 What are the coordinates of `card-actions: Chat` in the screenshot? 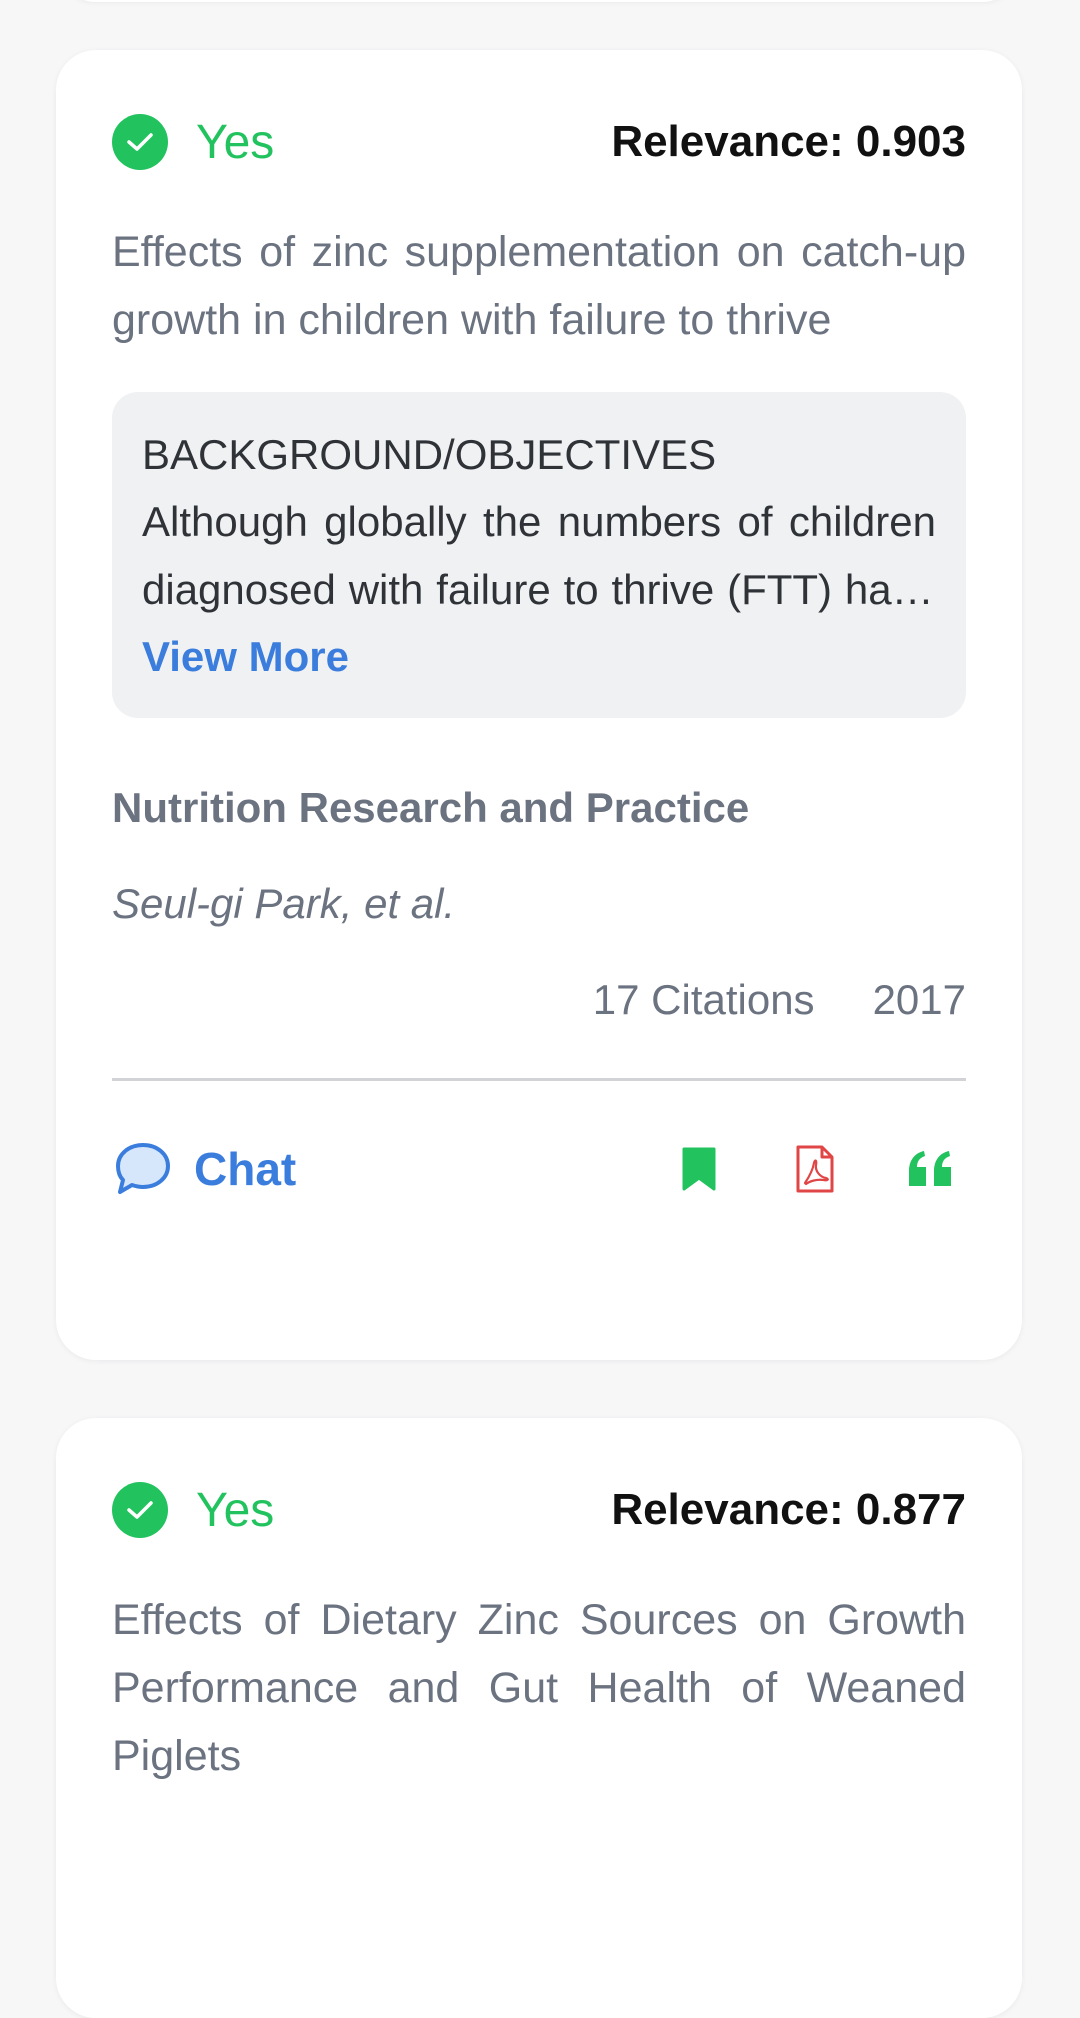 It's located at (539, 1169).